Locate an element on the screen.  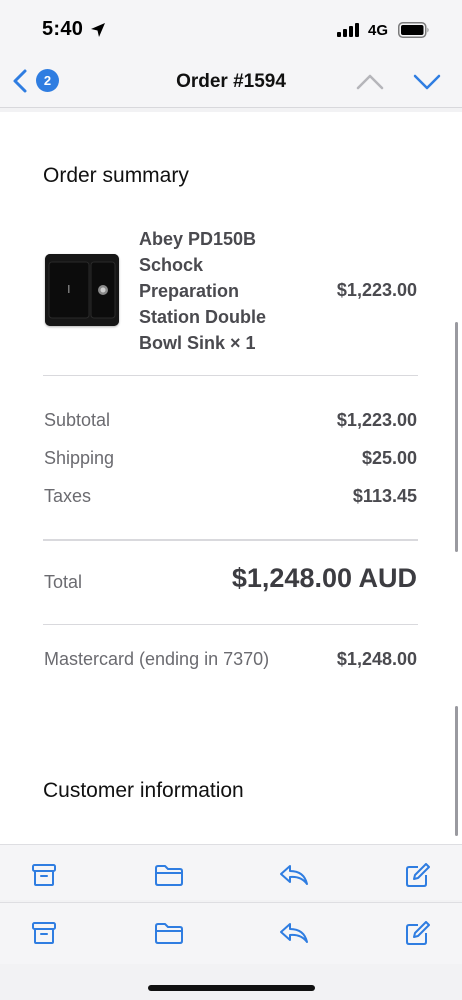
total-label: Total is located at coordinates (63, 582).